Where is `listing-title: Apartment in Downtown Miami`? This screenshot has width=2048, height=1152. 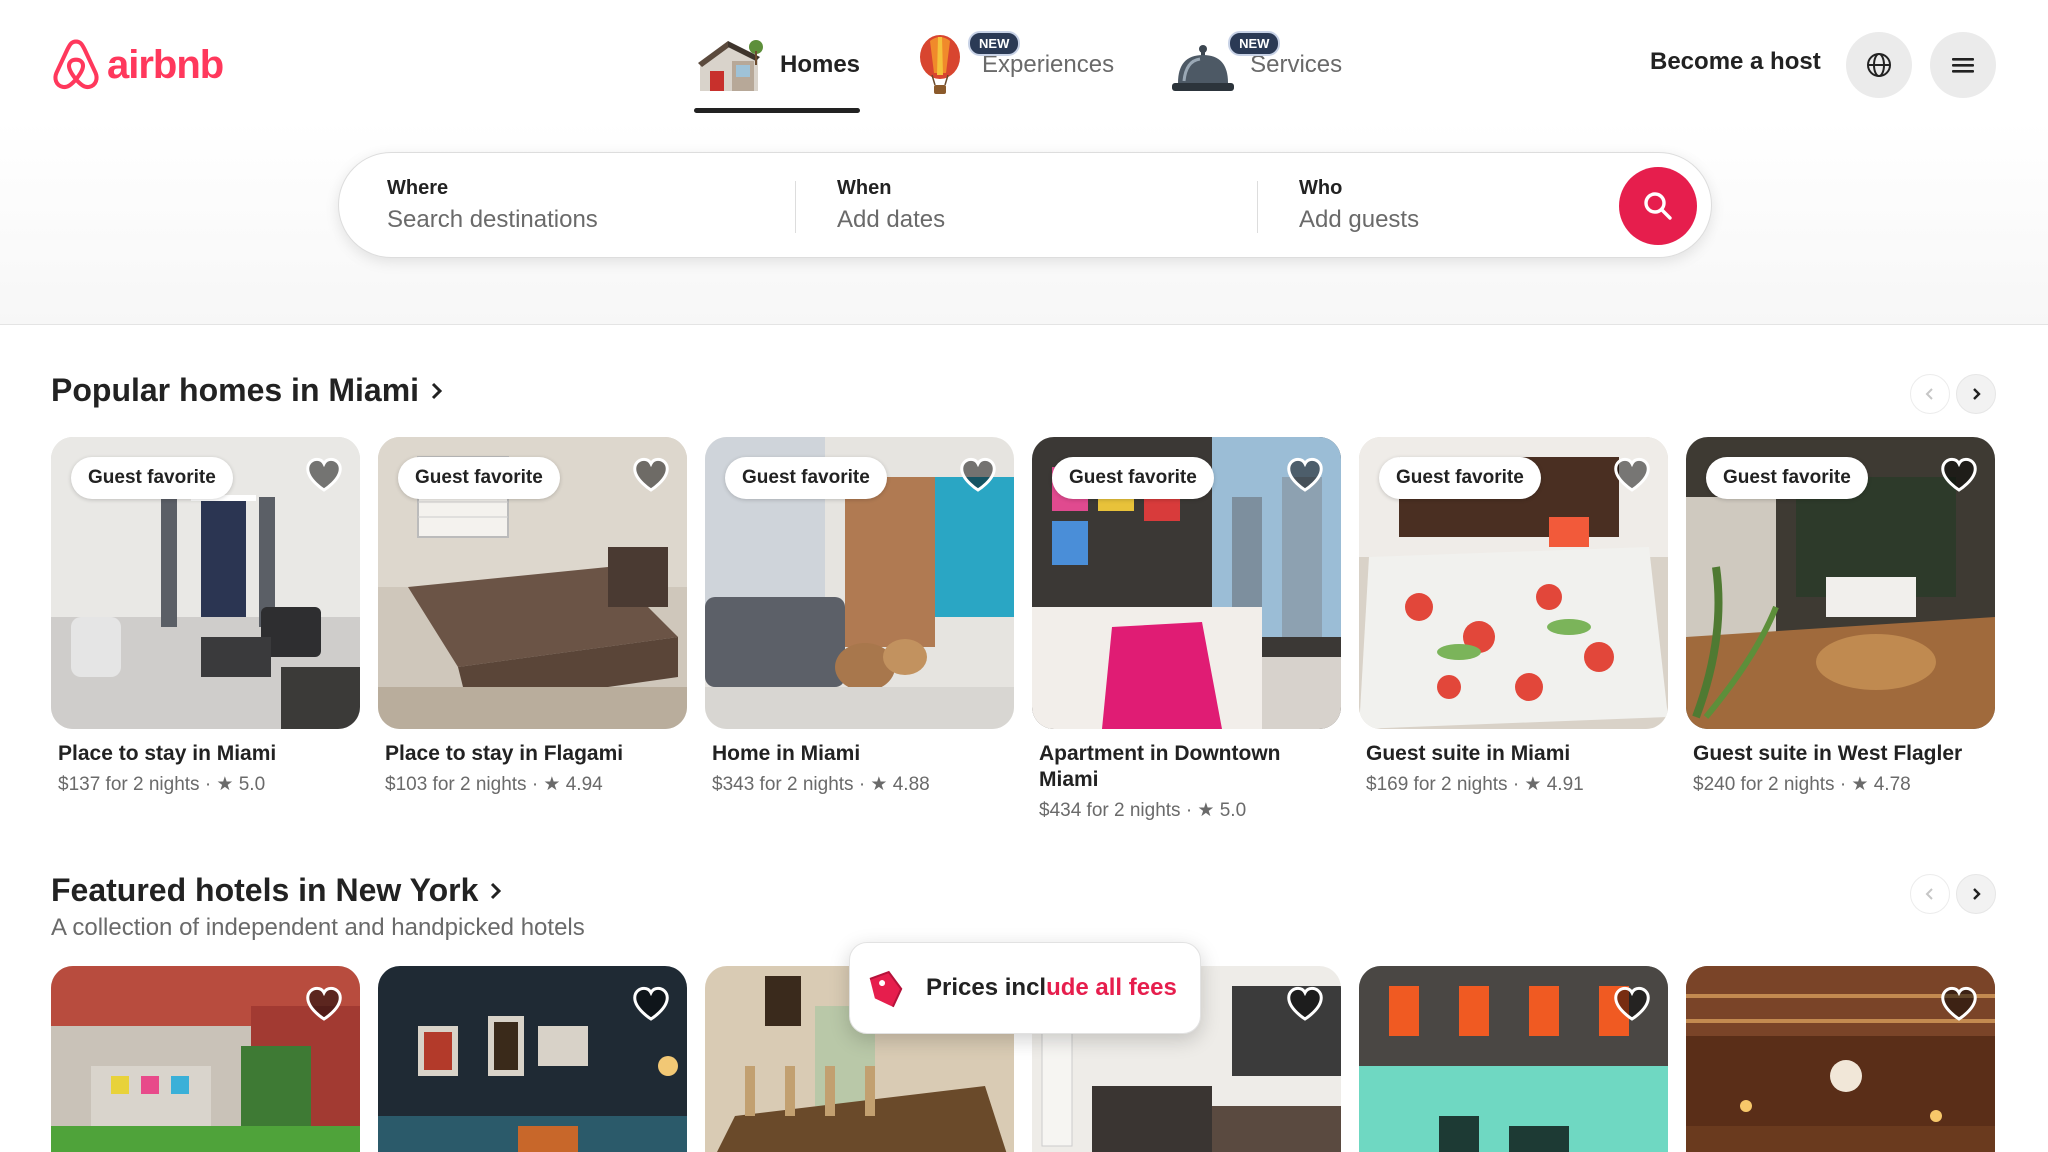
listing-title: Apartment in Downtown Miami is located at coordinates (1160, 766).